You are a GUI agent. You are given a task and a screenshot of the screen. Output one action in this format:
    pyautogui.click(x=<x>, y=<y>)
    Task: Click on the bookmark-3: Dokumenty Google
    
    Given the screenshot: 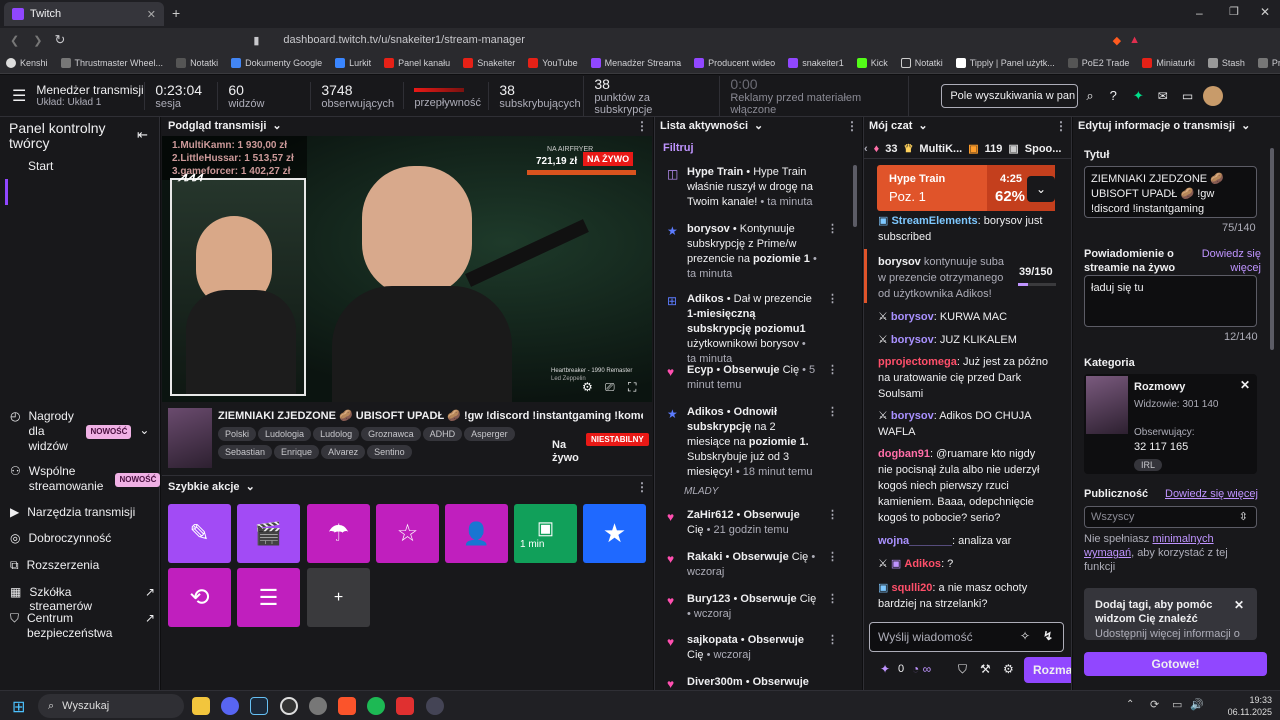 What is the action you would take?
    pyautogui.click(x=276, y=62)
    